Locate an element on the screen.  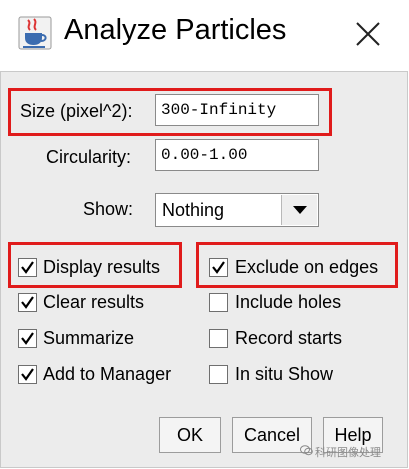
ok-button: OK is located at coordinates (190, 435).